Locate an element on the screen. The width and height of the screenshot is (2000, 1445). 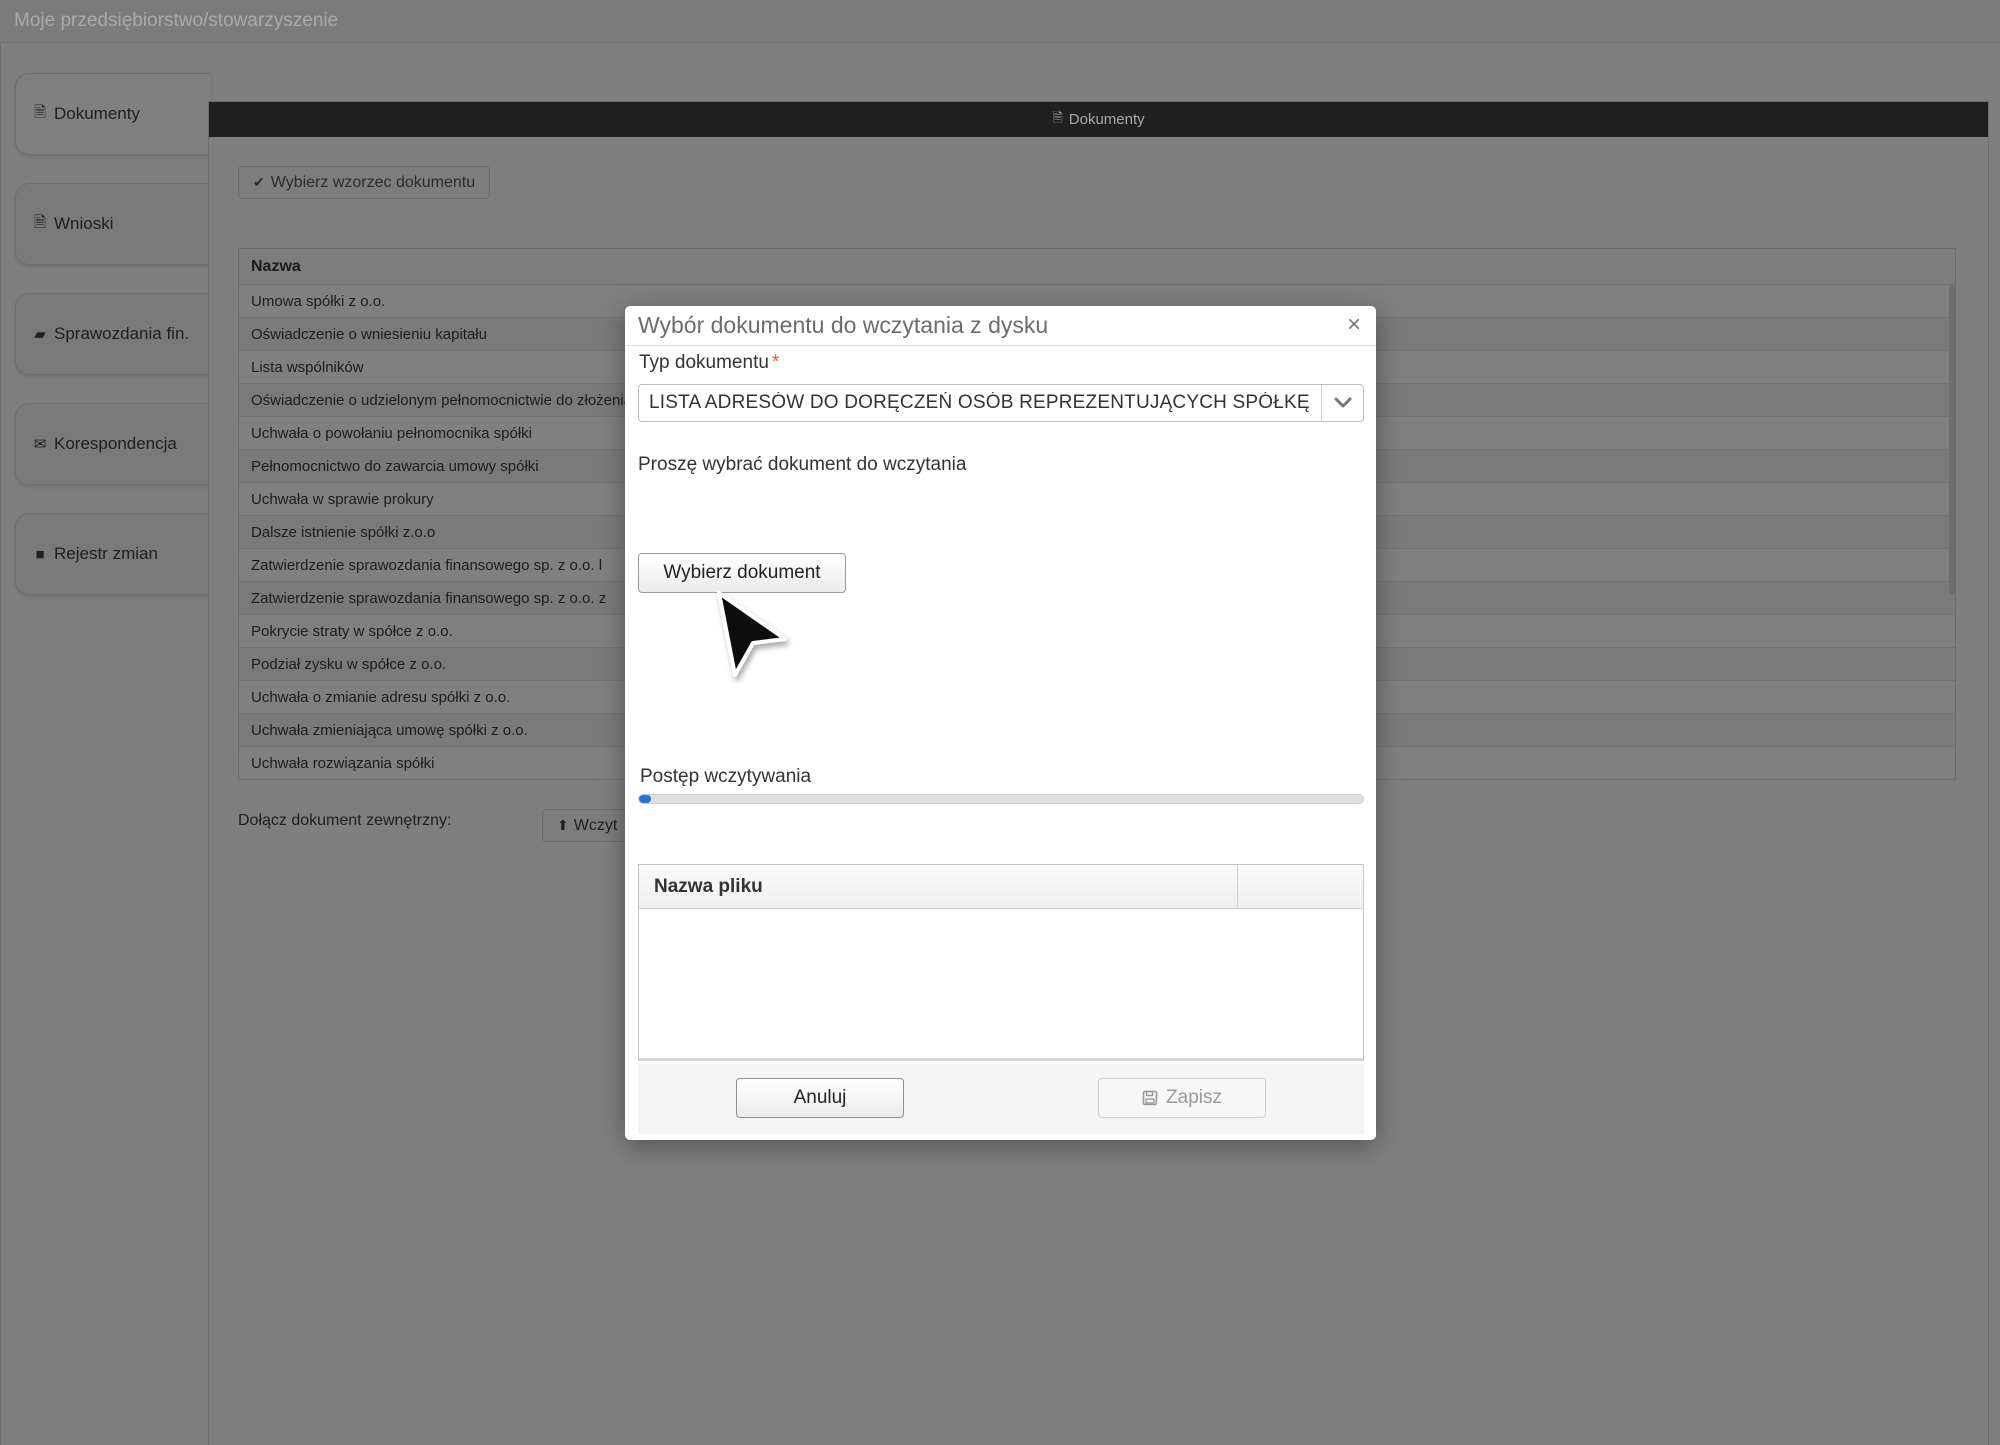
envelope-icon: ✉ is located at coordinates (40, 444).